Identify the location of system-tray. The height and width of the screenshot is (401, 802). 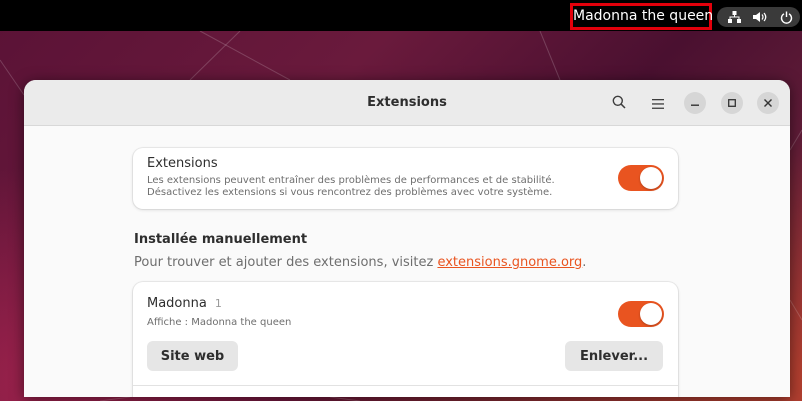
(758, 17).